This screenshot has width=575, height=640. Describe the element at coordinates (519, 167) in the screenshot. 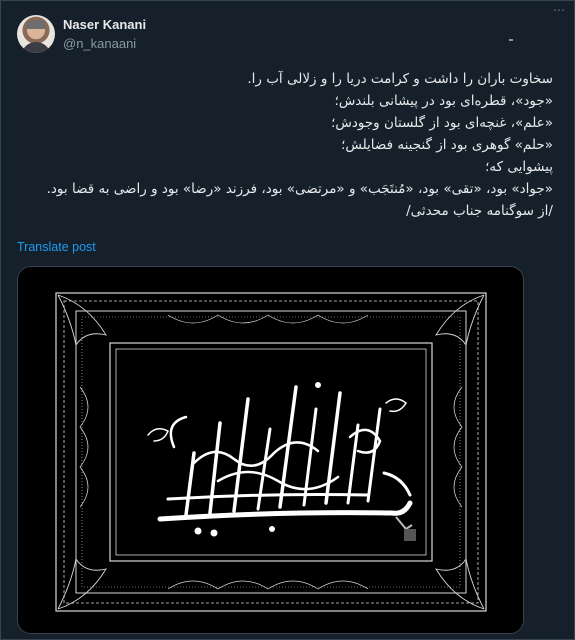

I see `tweet-line: پیشوایی که؛` at that location.